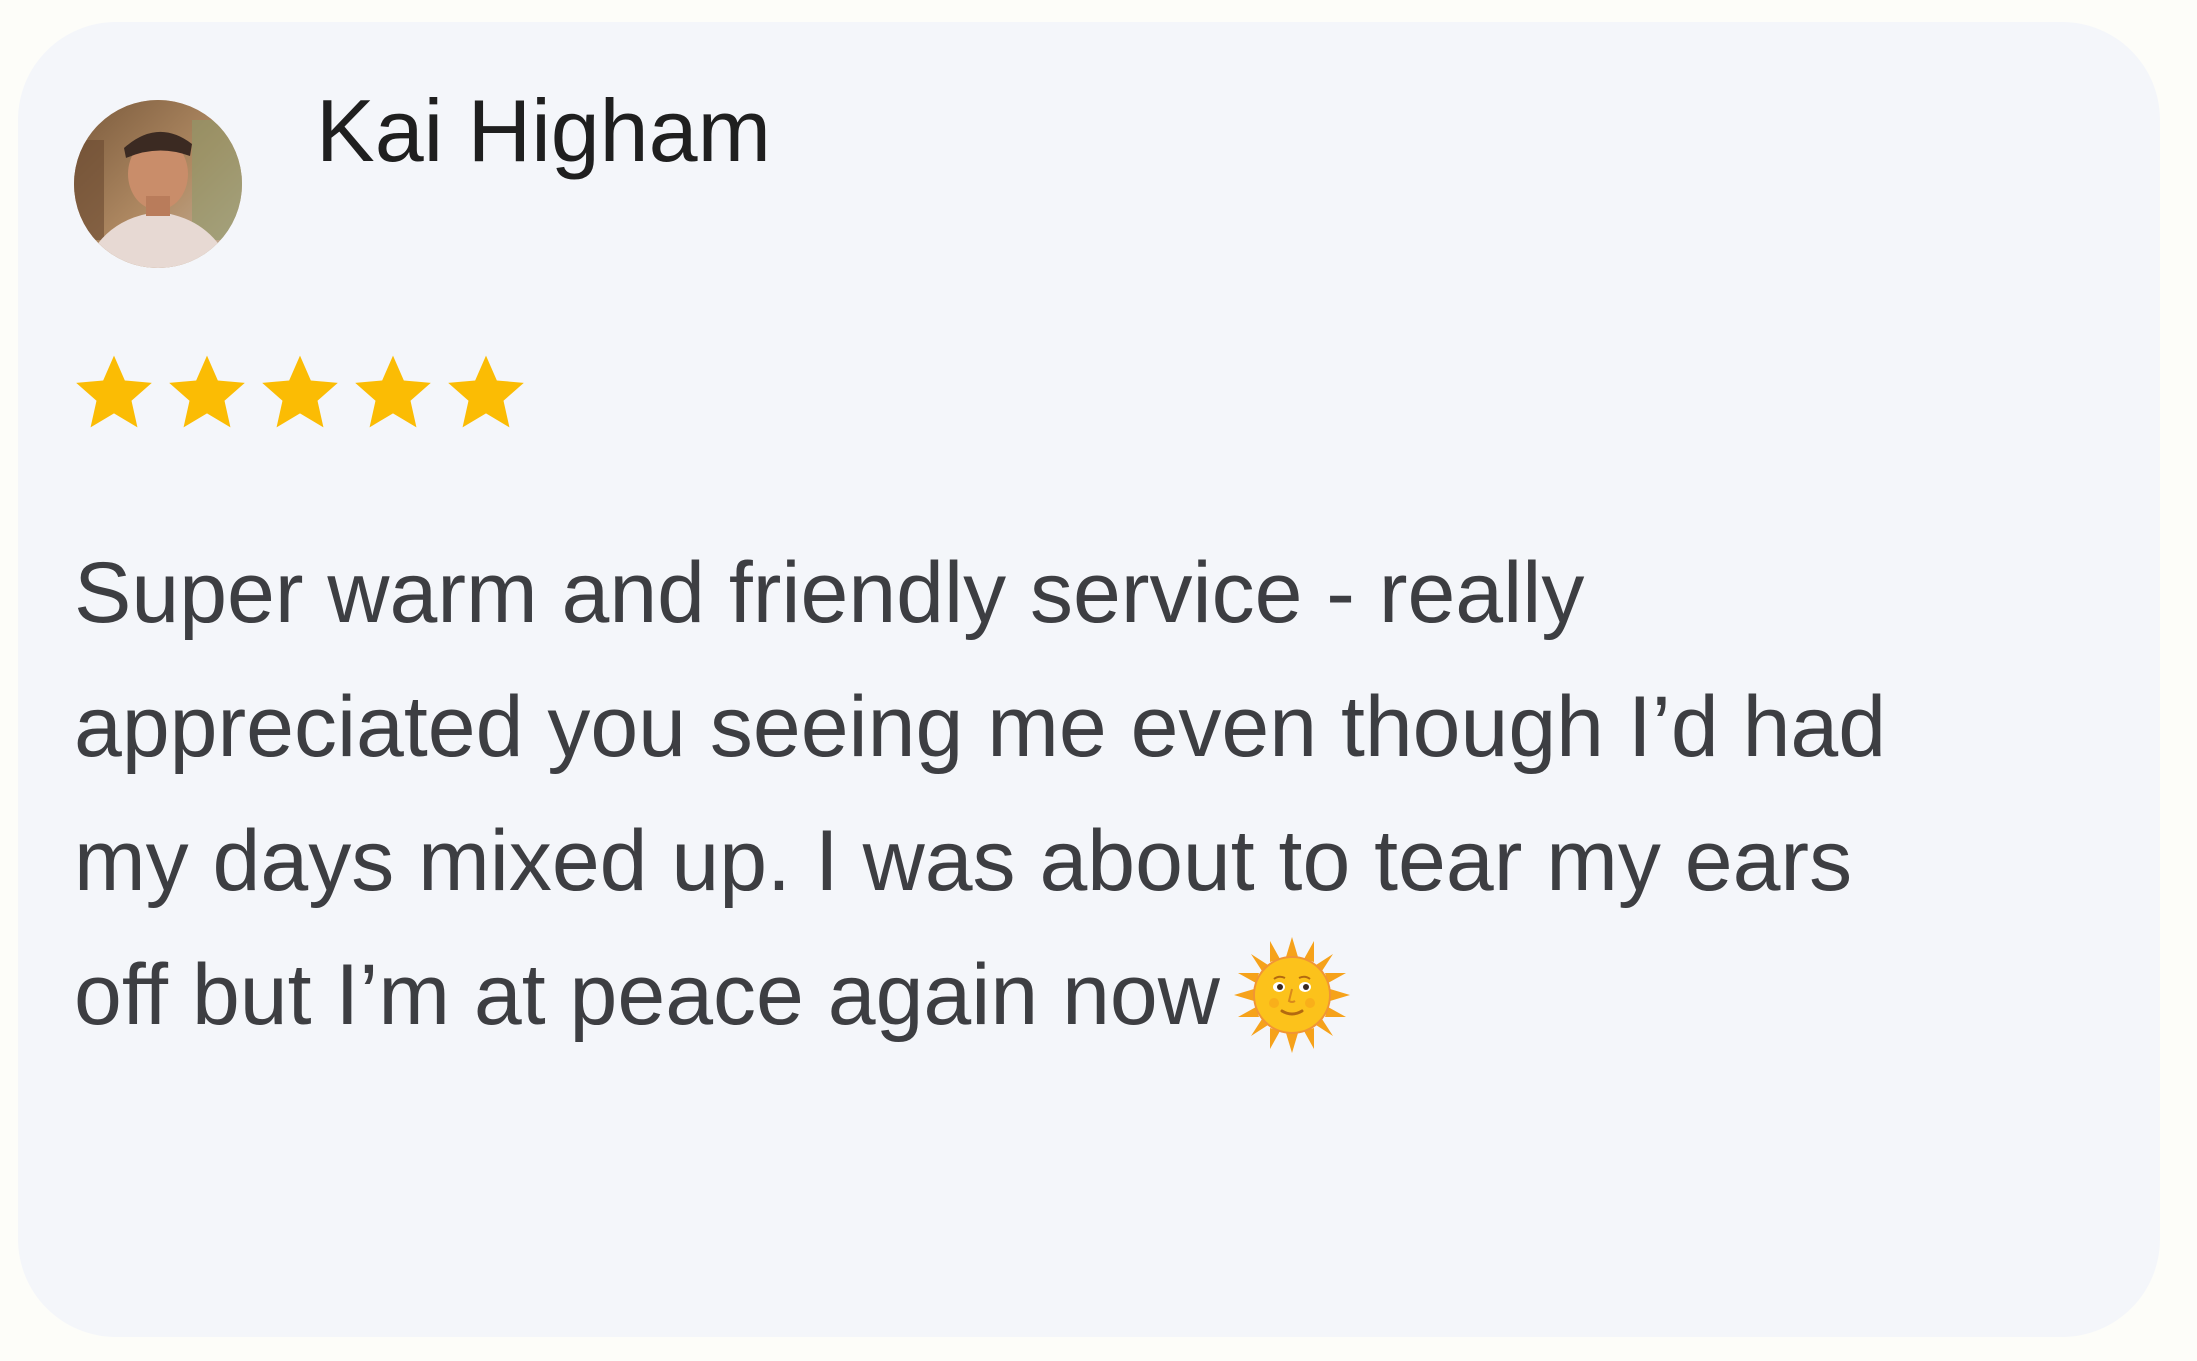 This screenshot has height=1361, width=2197. I want to click on review-text-last-line: off but I’m at peace again now, so click(1104, 995).